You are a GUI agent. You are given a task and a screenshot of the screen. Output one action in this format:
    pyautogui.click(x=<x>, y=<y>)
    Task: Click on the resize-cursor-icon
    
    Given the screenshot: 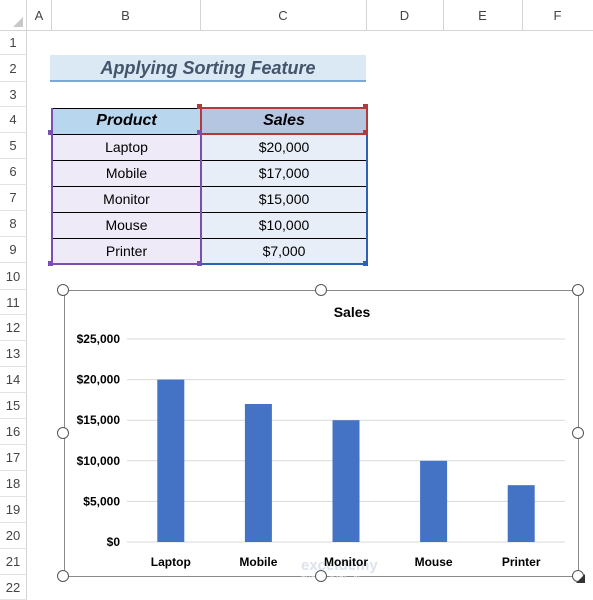 What is the action you would take?
    pyautogui.click(x=580, y=578)
    